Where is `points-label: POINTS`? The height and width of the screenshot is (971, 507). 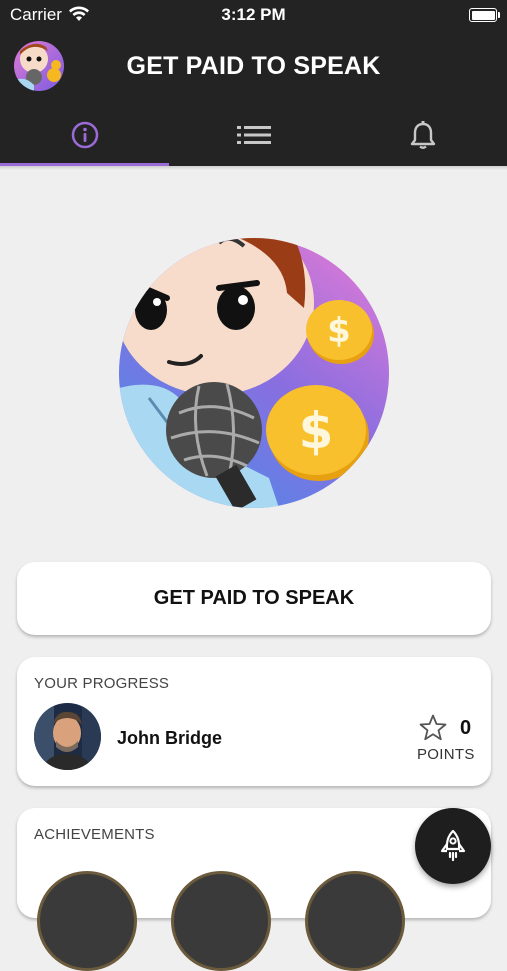 points-label: POINTS is located at coordinates (446, 754).